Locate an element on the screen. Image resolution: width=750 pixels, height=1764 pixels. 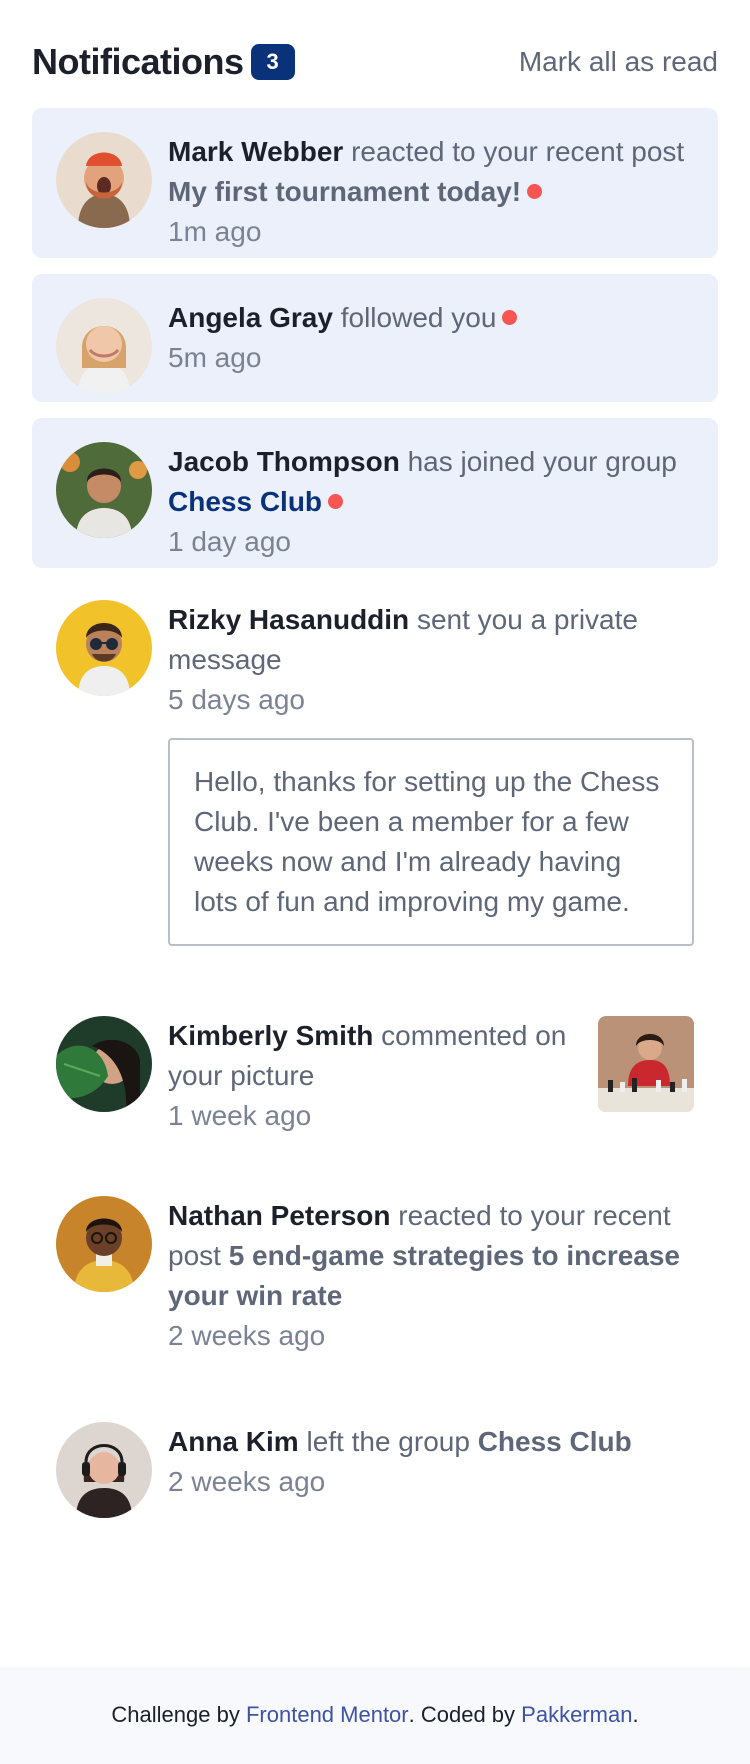
notification-time: 1m ago is located at coordinates (215, 231).